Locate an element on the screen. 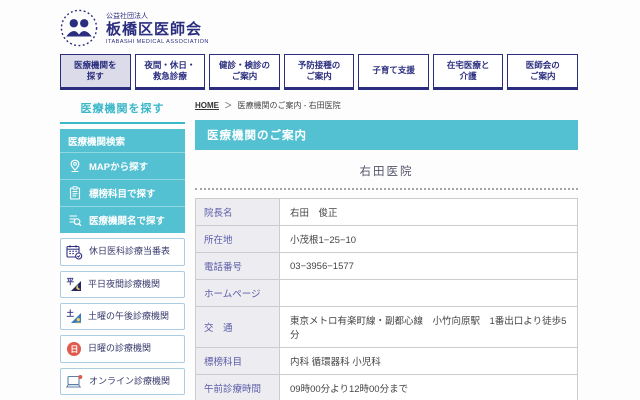 The height and width of the screenshot is (400, 640). association-logo-icon is located at coordinates (79, 28).